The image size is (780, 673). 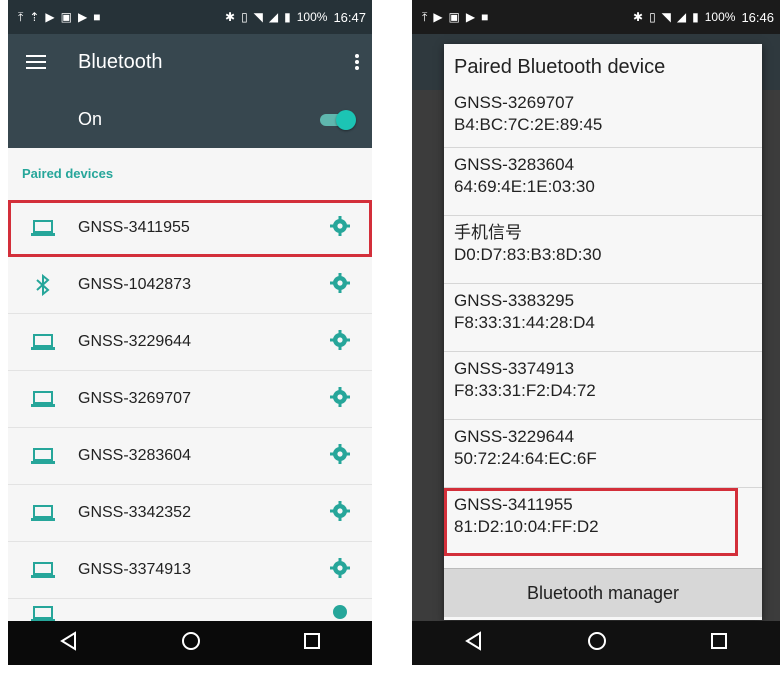 I want to click on dialog-device-item: GNSS-3283604 64:69:4E:1E:03:30, so click(x=603, y=182).